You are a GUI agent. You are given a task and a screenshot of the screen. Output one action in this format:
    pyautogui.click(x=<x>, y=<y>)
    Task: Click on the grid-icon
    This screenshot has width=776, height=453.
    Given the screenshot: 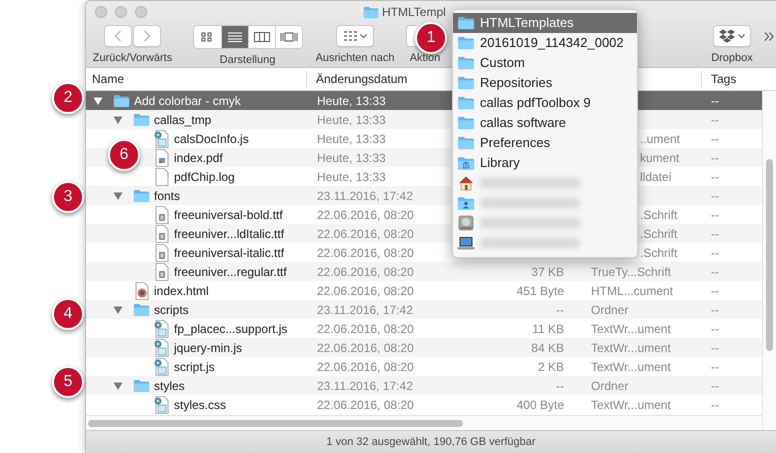 What is the action you would take?
    pyautogui.click(x=350, y=36)
    